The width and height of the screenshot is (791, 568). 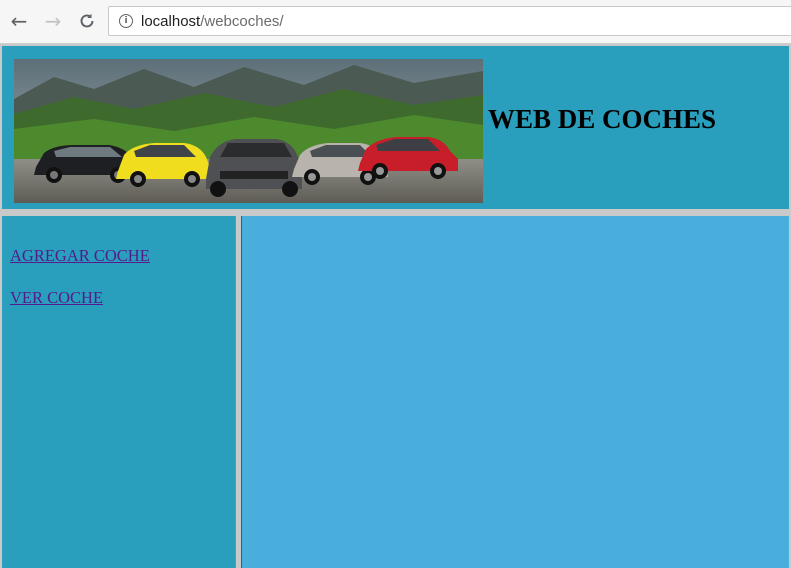 What do you see at coordinates (19, 21) in the screenshot?
I see `back-arrow-icon: ←` at bounding box center [19, 21].